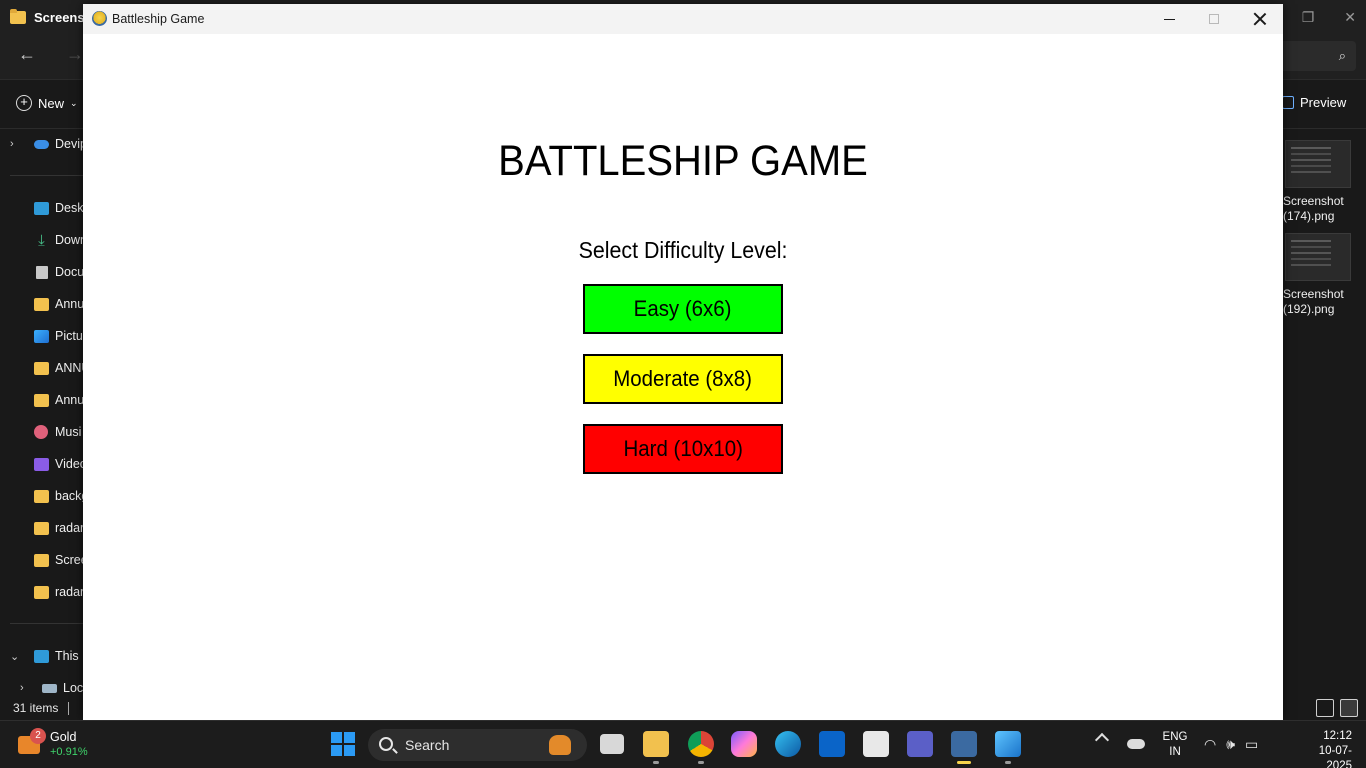 This screenshot has width=1366, height=768. I want to click on sidebar-item-label: Annu, so click(69, 304).